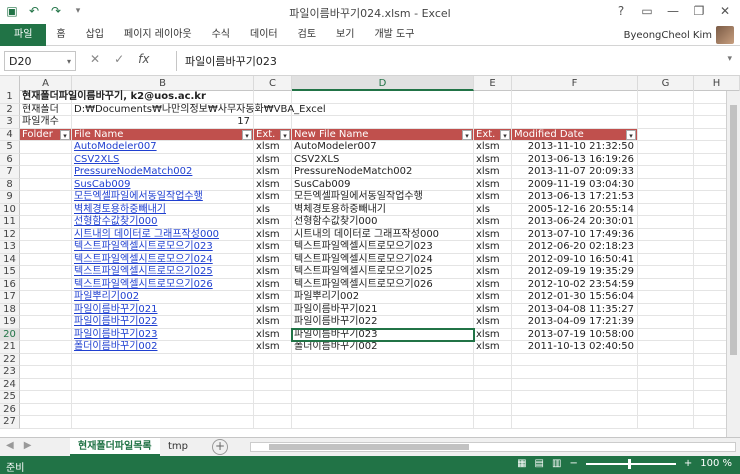 The height and width of the screenshot is (474, 740). Describe the element at coordinates (521, 463) in the screenshot. I see `normal-view-icon: ▦` at that location.